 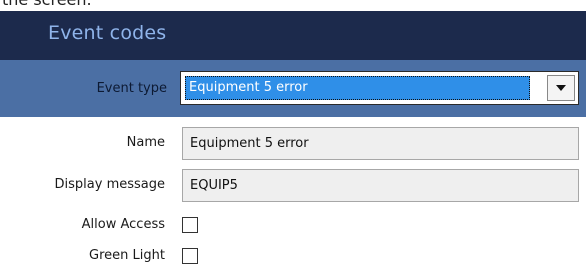 I want to click on green-light-checkbox, so click(x=190, y=256).